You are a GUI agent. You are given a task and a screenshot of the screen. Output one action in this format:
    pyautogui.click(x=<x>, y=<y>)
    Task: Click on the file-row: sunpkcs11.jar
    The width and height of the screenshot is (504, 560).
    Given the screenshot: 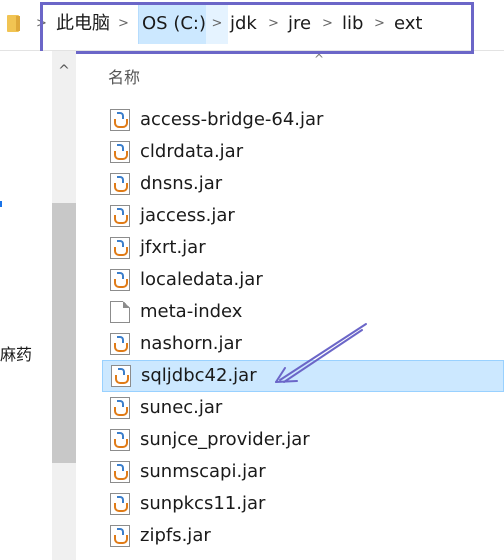 What is the action you would take?
    pyautogui.click(x=303, y=504)
    